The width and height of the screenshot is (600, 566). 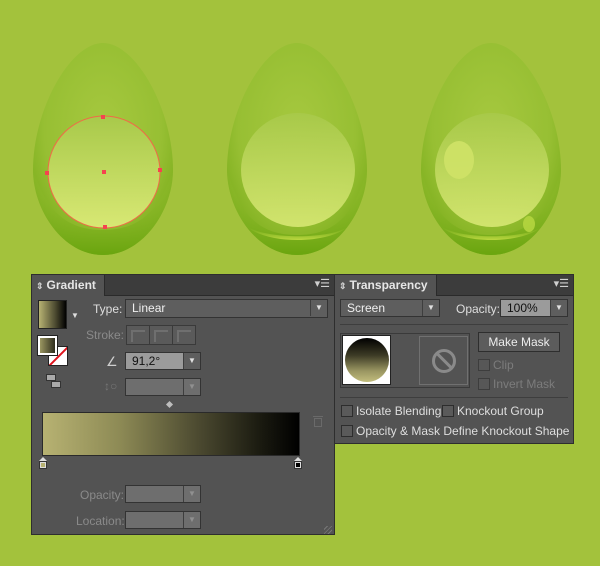 I want to click on stop-location-label: Location:, so click(x=100, y=521).